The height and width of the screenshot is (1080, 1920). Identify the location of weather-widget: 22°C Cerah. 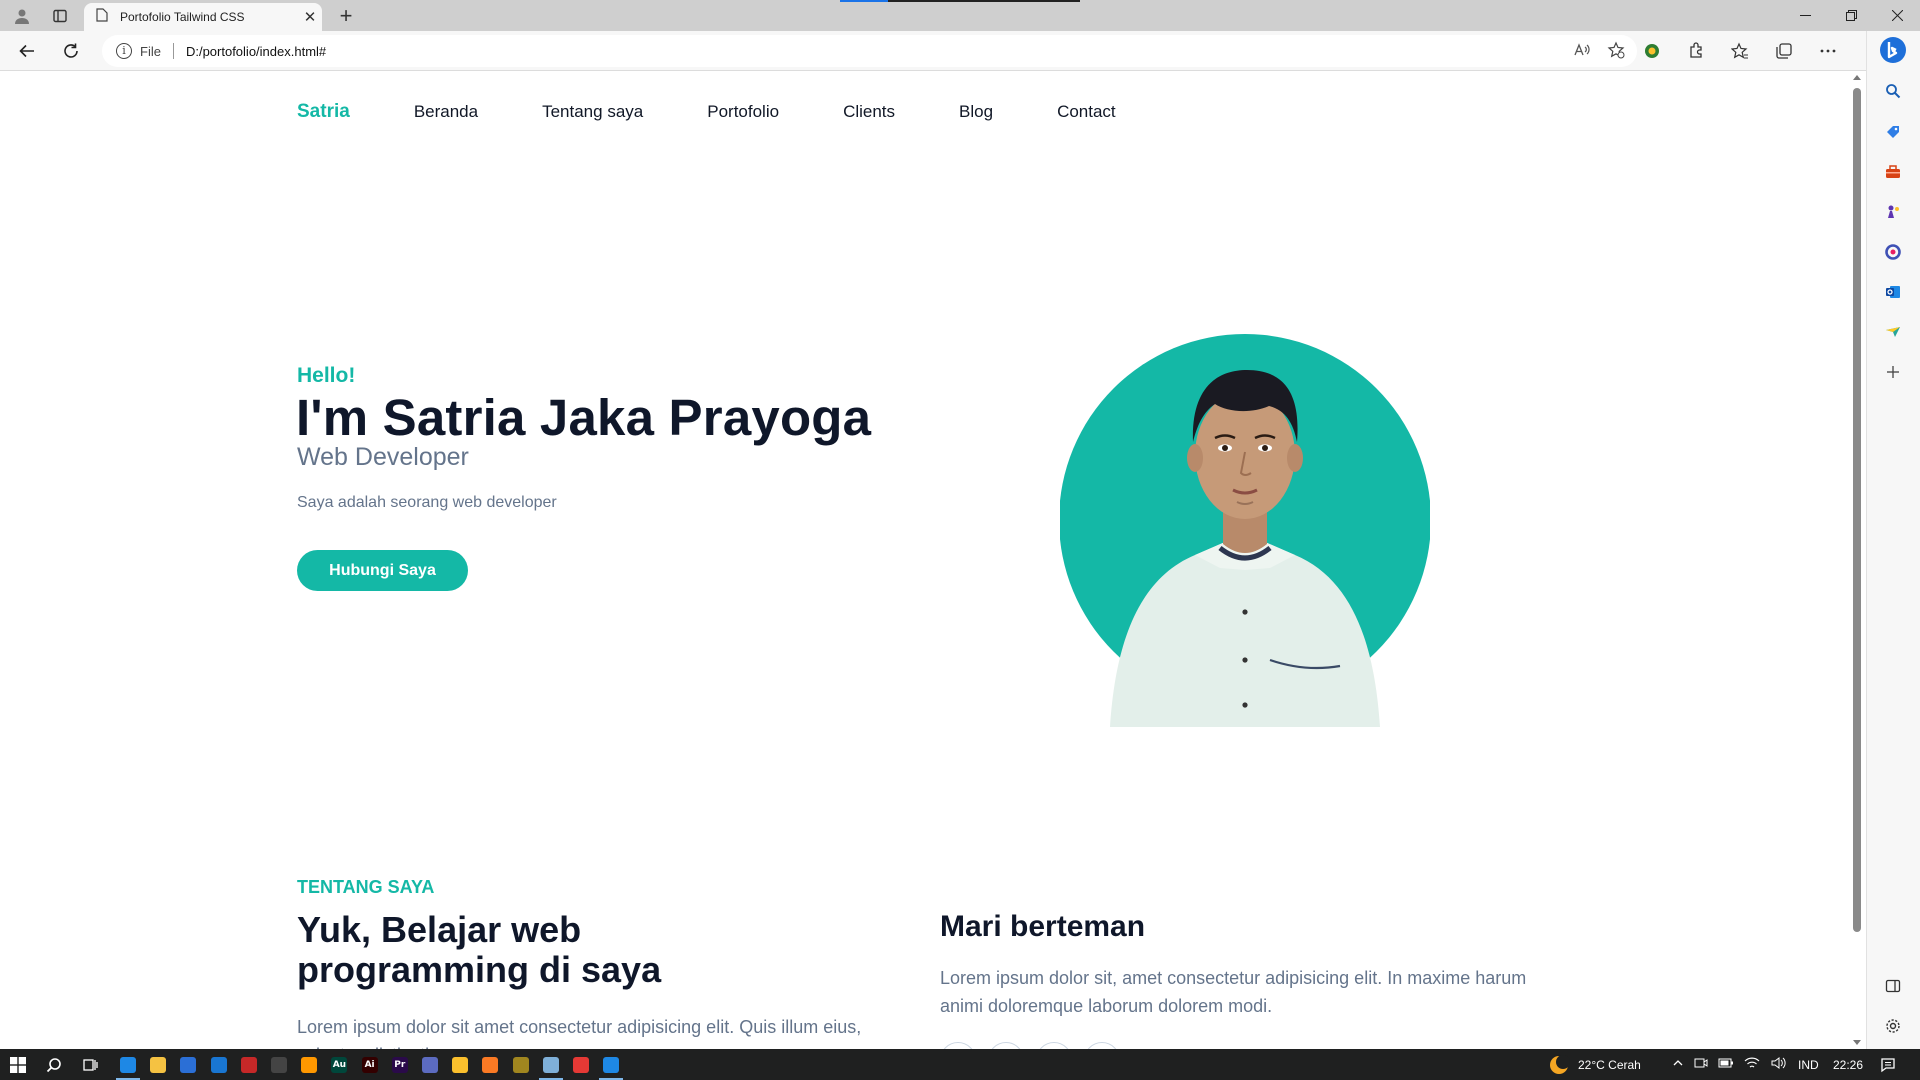
(1594, 1064).